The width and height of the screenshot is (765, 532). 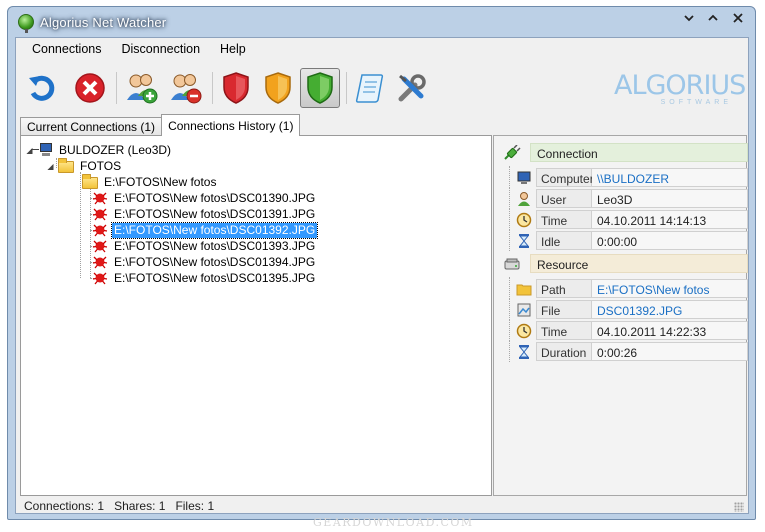 What do you see at coordinates (67, 49) in the screenshot?
I see `menu-connections: Connections` at bounding box center [67, 49].